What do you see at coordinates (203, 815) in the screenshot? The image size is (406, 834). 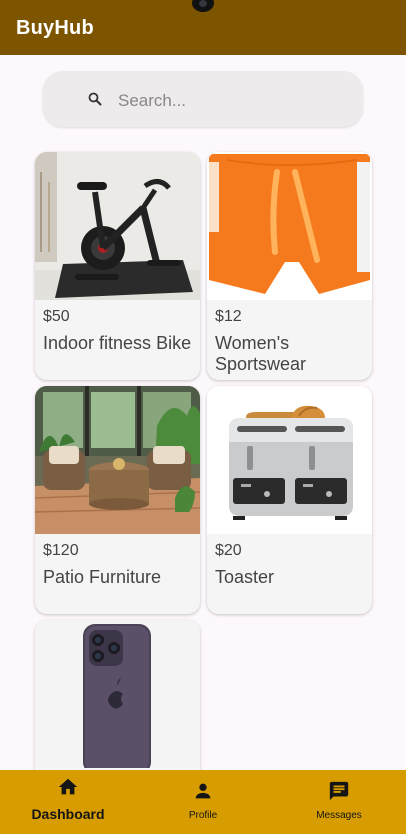 I see `nav-label: Profile` at bounding box center [203, 815].